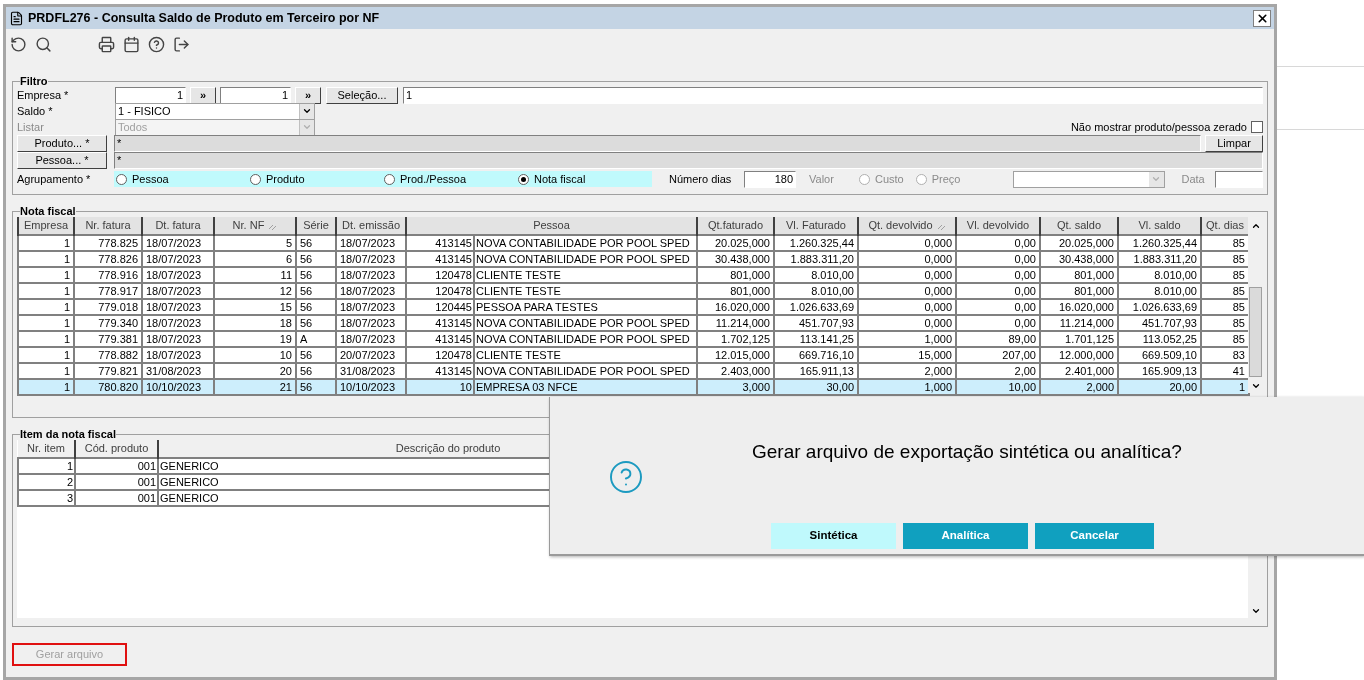  I want to click on table-cell: 10/10/2023, so click(371, 386).